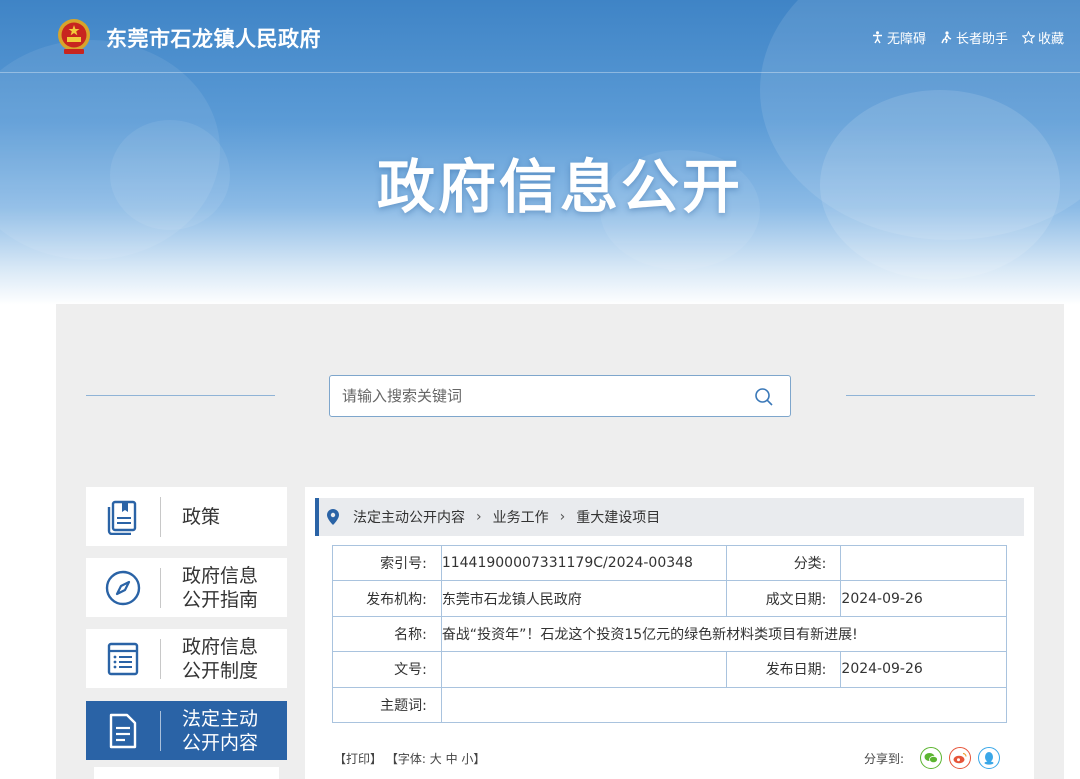  I want to click on sidebar-item-policy: 政策, so click(186, 516).